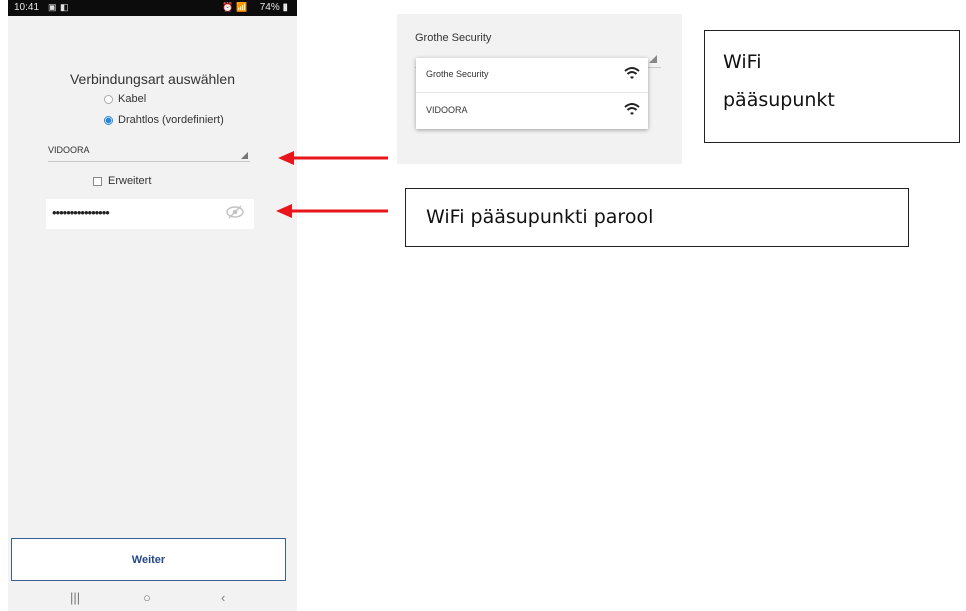  What do you see at coordinates (332, 184) in the screenshot?
I see `annotation-arrows` at bounding box center [332, 184].